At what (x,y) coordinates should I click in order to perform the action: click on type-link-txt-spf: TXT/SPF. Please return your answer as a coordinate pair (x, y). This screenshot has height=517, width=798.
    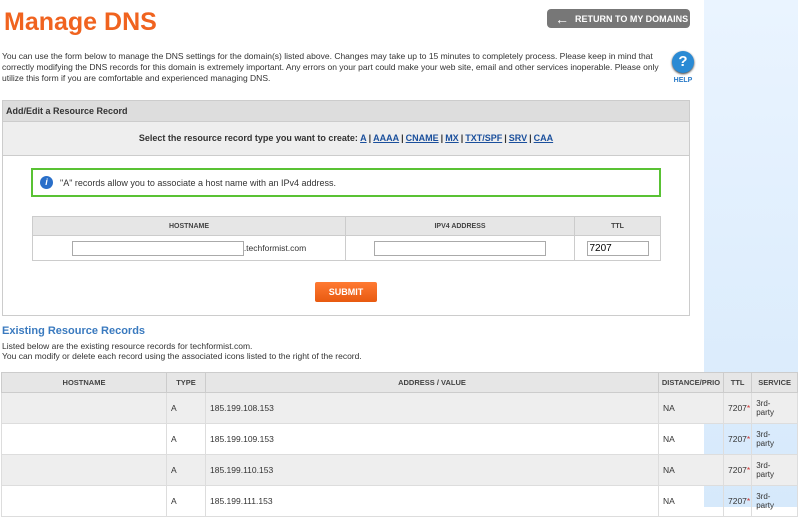
    Looking at the image, I should click on (483, 138).